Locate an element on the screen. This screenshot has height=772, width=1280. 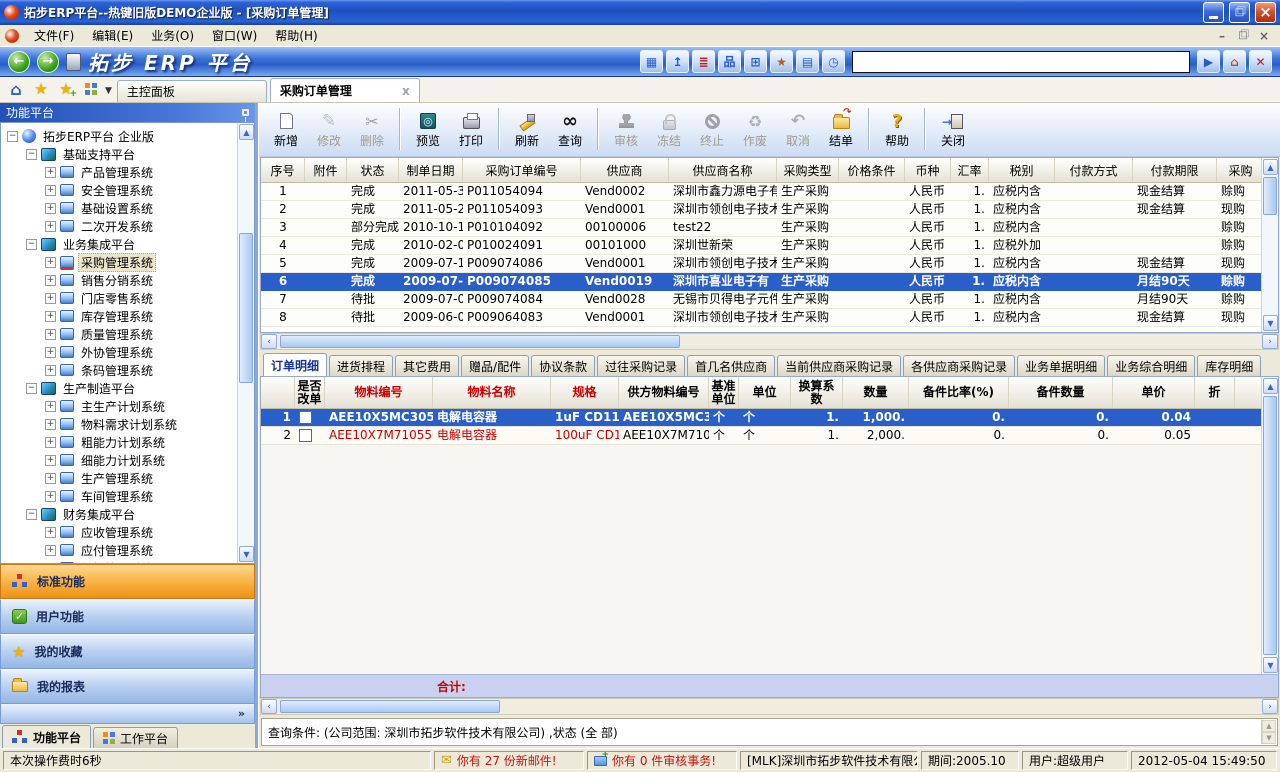
workspace-tab: 主控面板 is located at coordinates (191, 91).